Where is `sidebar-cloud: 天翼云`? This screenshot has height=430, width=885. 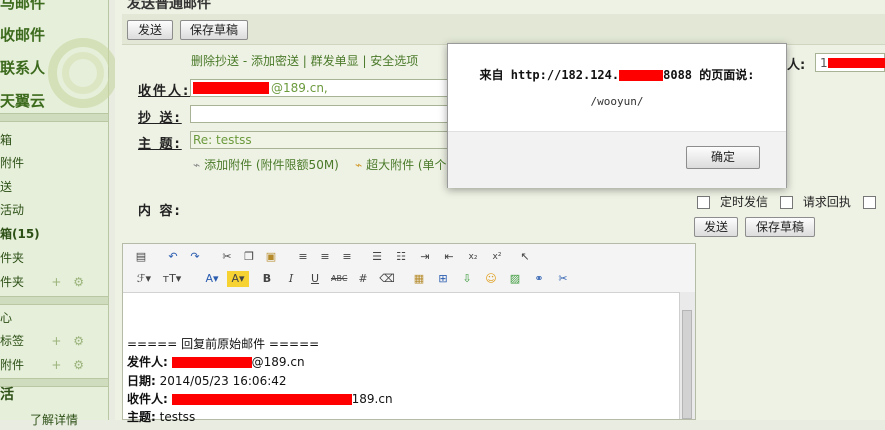 sidebar-cloud: 天翼云 is located at coordinates (22, 100).